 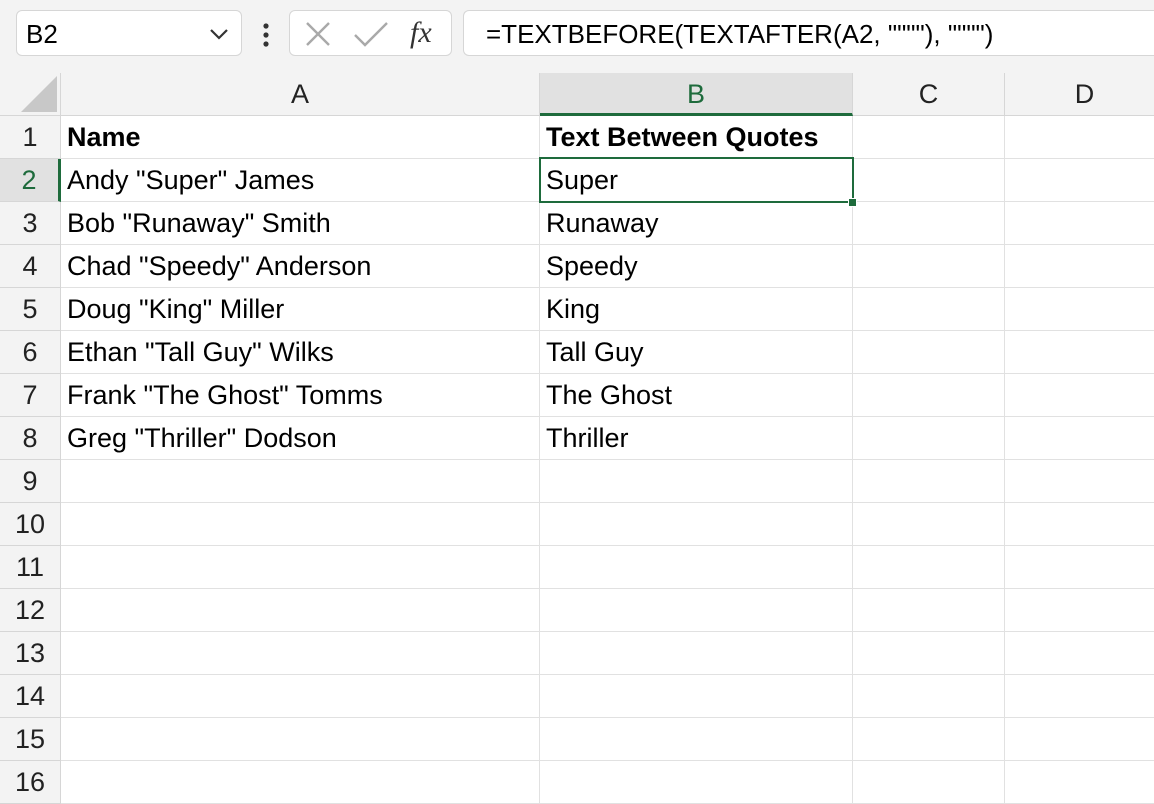 What do you see at coordinates (1079, 610) in the screenshot?
I see `cell-d12` at bounding box center [1079, 610].